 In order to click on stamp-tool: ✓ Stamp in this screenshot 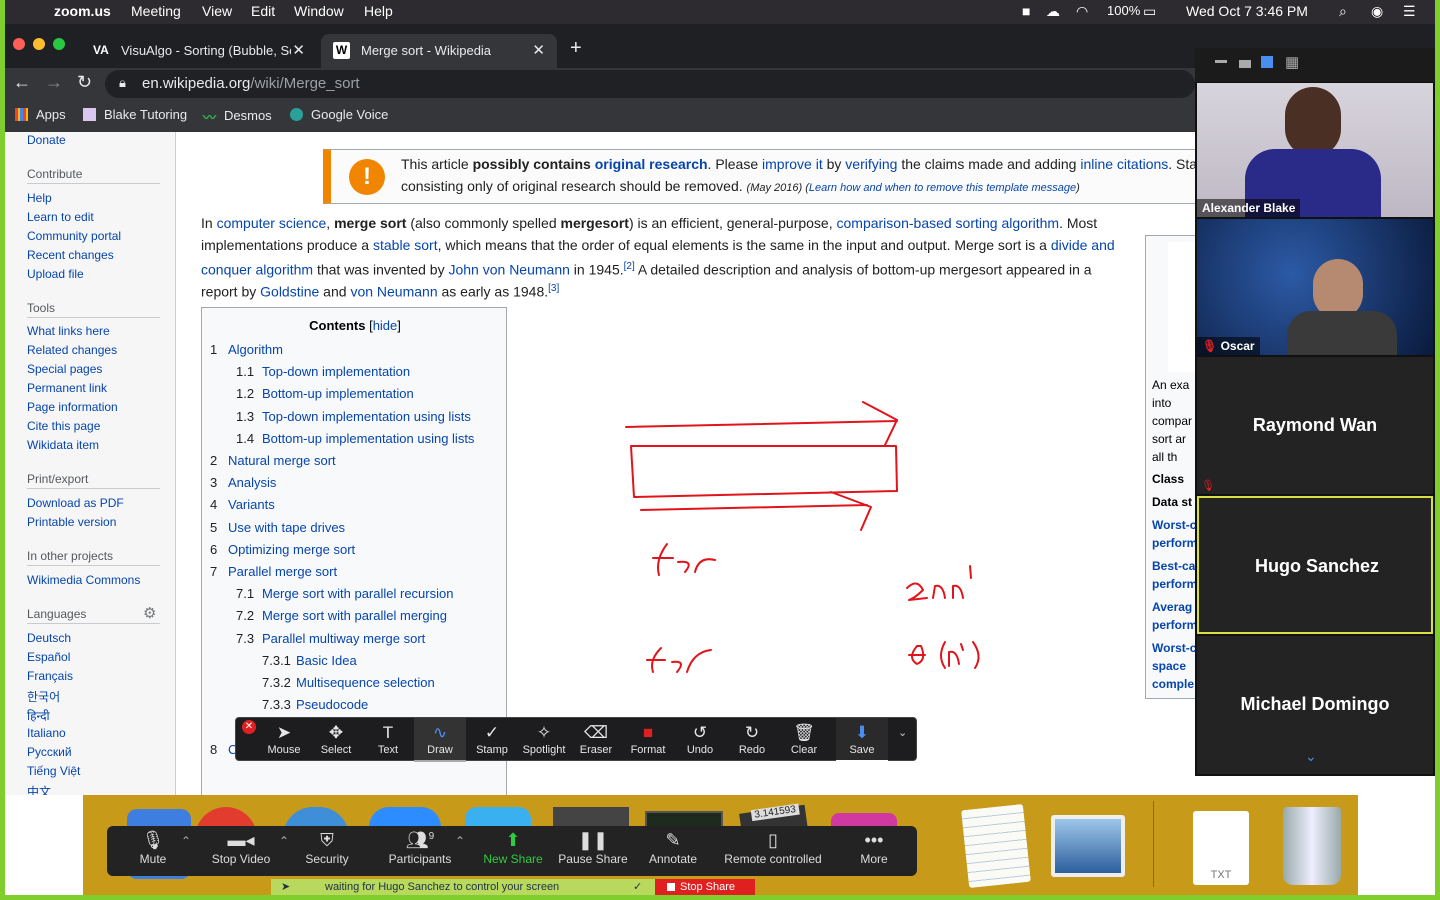, I will do `click(492, 740)`.